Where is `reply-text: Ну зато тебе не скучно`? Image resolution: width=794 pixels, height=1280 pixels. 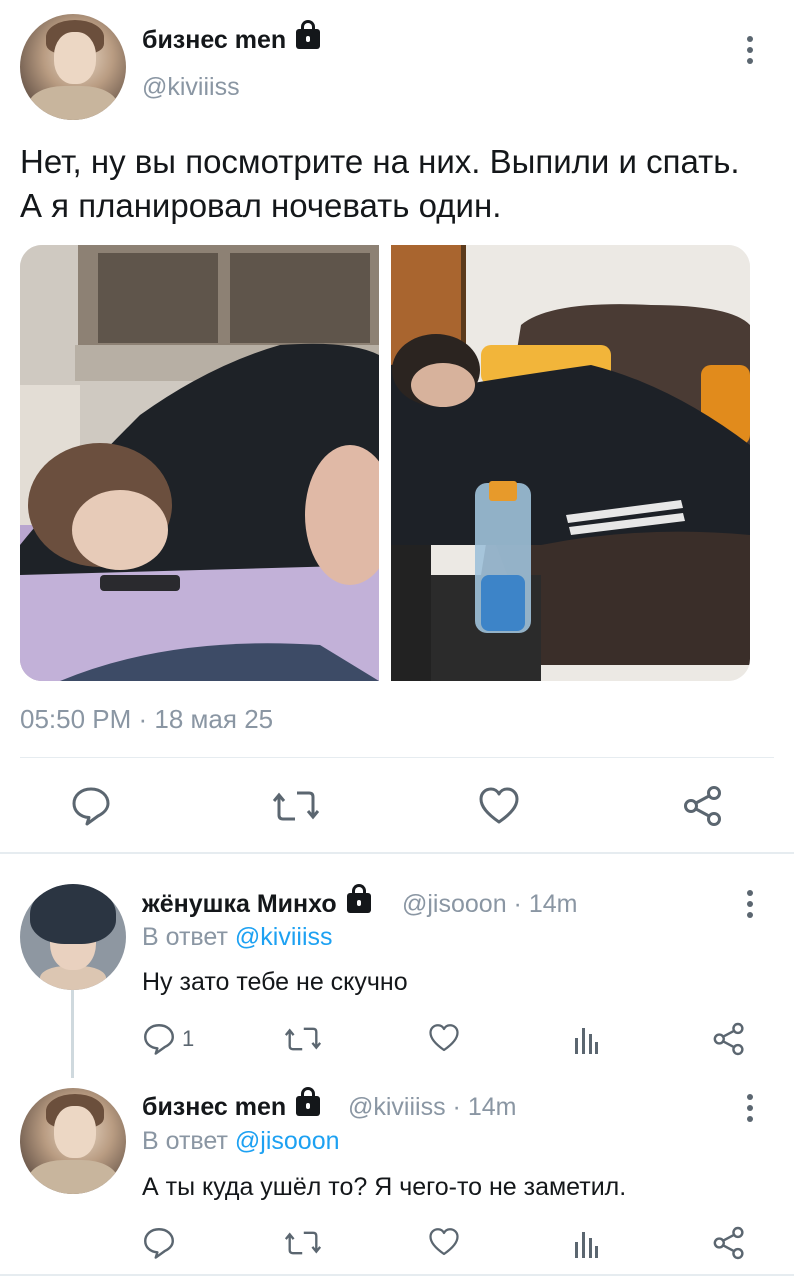
reply-text: Ну зато тебе не скучно is located at coordinates (275, 982).